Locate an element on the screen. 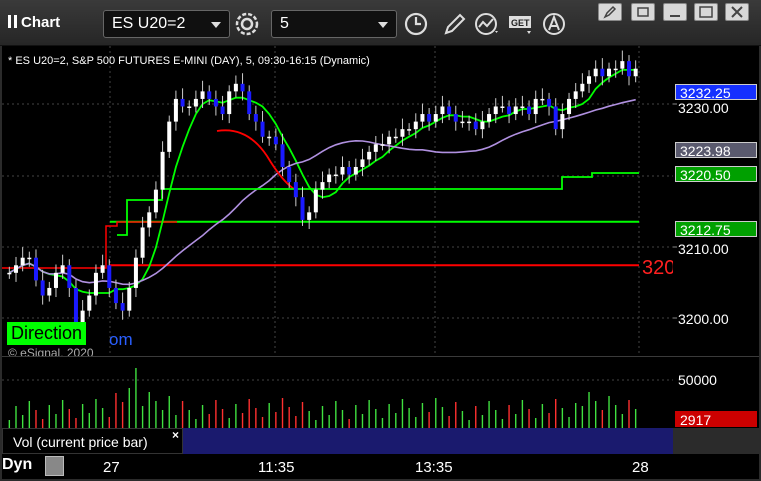 Image resolution: width=761 pixels, height=481 pixels. red-level-label: 320 is located at coordinates (659, 268).